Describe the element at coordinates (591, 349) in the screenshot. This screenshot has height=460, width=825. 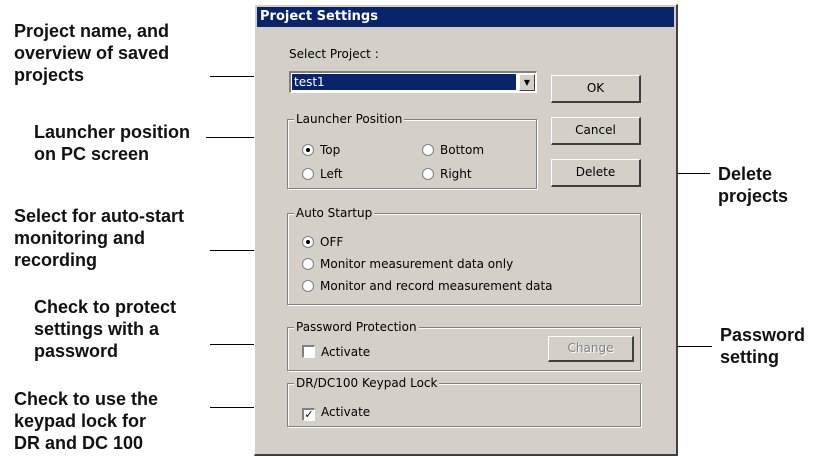
I see `change-password-button: Change` at that location.